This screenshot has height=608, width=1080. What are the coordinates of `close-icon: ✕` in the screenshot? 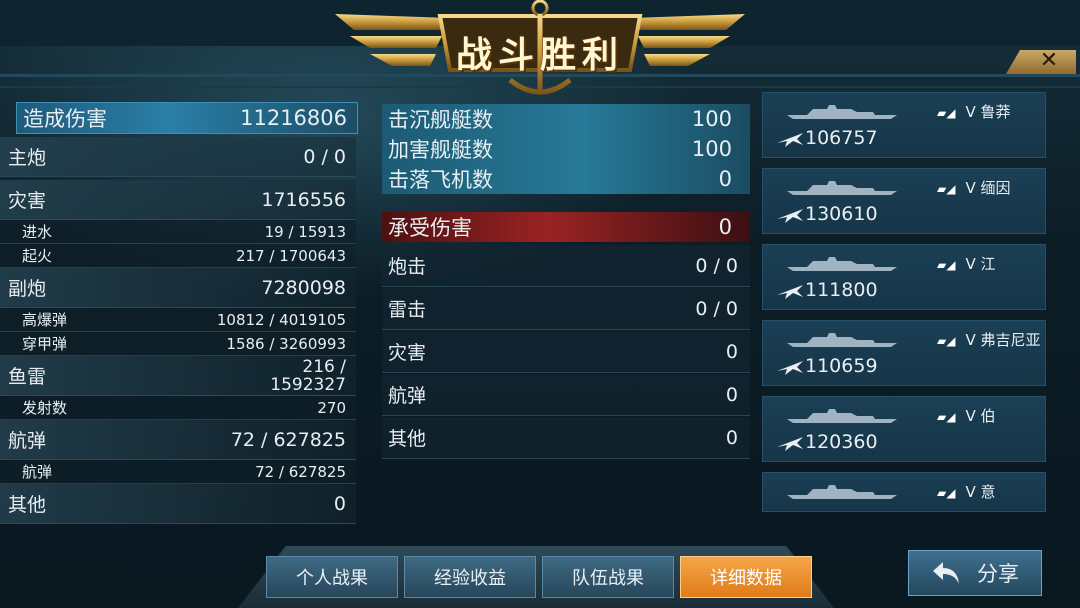 It's located at (1049, 60).